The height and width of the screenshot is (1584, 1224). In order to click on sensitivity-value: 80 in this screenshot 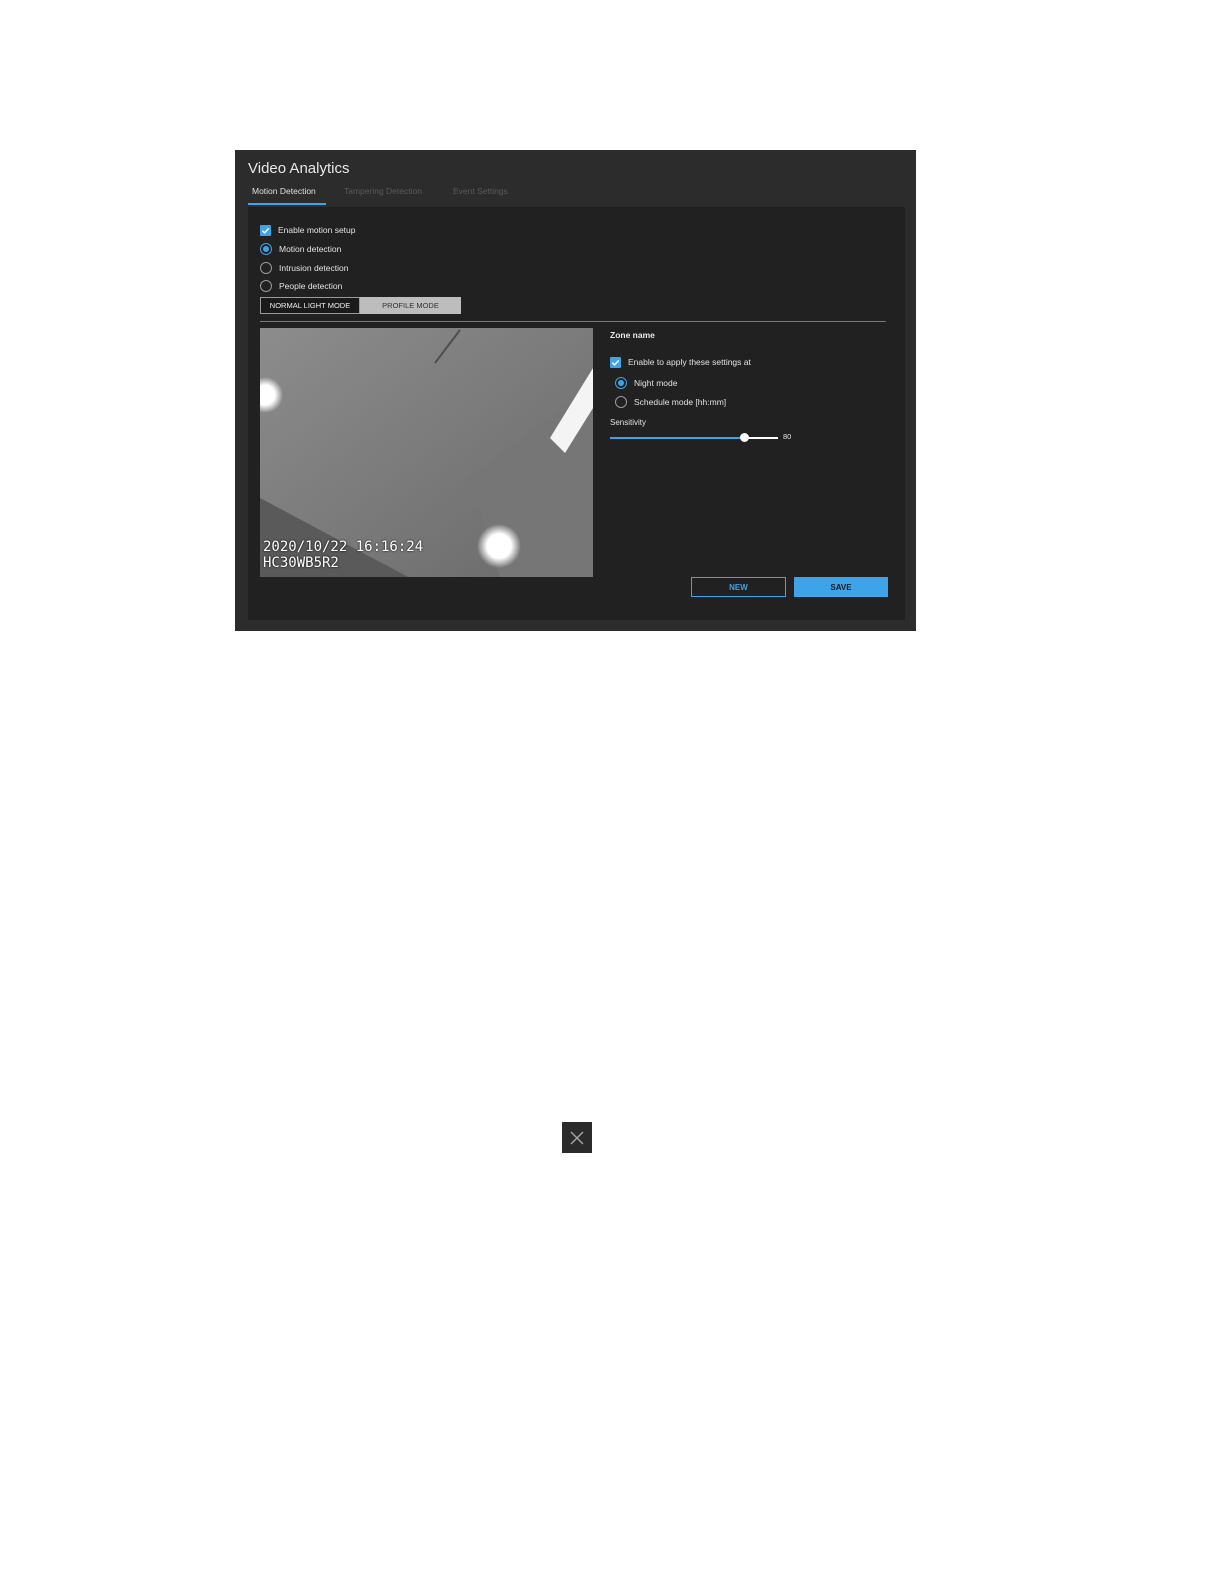, I will do `click(787, 436)`.